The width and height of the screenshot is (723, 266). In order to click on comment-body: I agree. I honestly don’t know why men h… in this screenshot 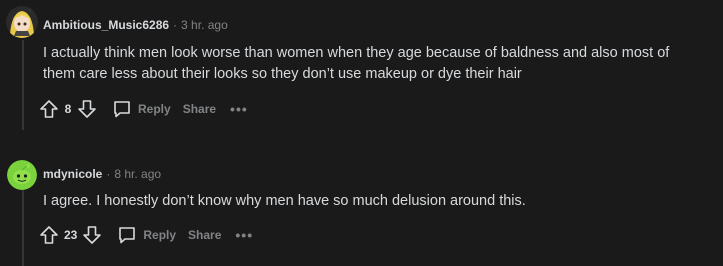, I will do `click(284, 201)`.